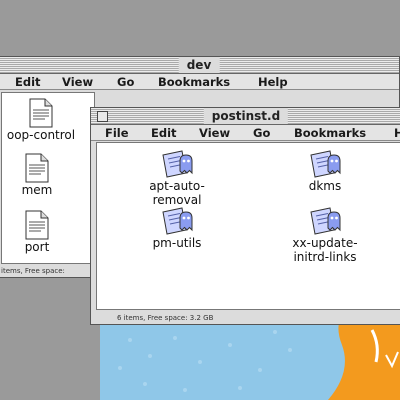 This screenshot has width=400, height=400. I want to click on file-label: port, so click(37, 247).